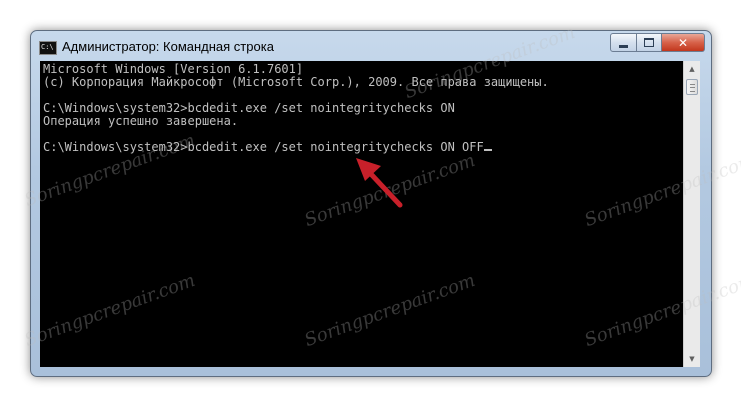  Describe the element at coordinates (371, 46) in the screenshot. I see `title-bar: C:\ Администратор: Командная строка ✕` at that location.